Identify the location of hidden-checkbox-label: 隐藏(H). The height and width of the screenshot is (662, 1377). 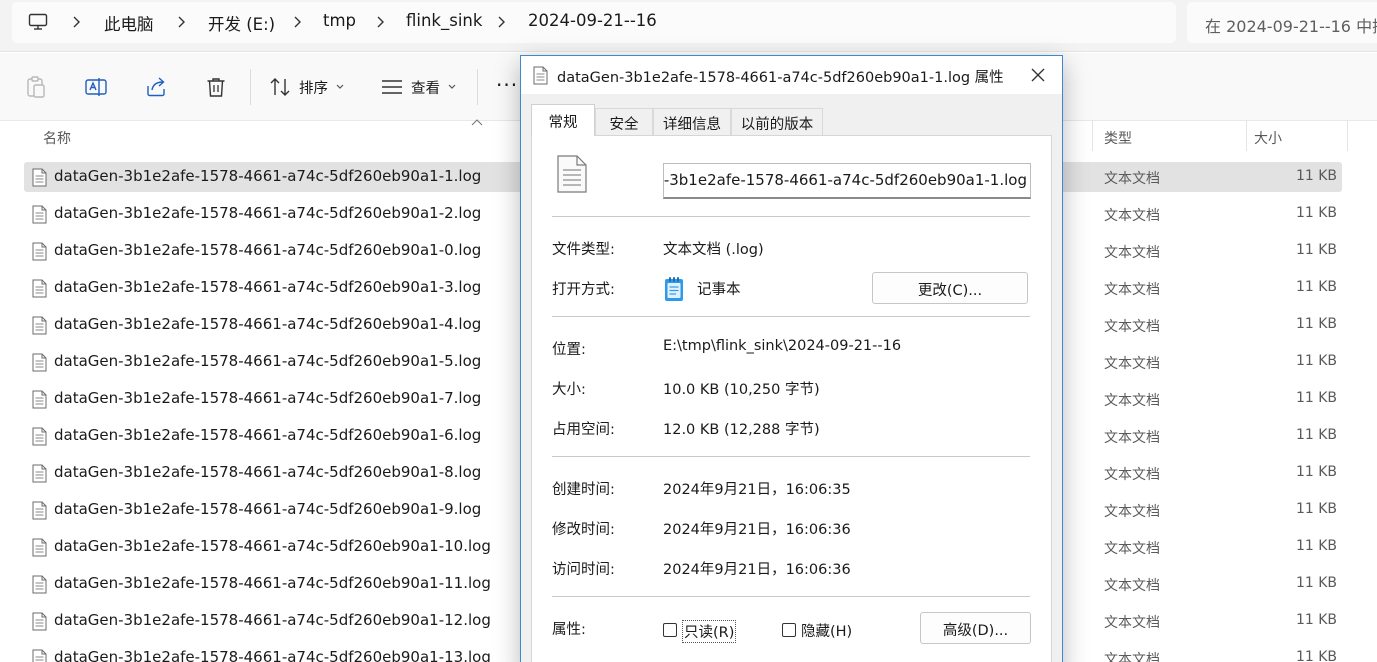
(826, 630).